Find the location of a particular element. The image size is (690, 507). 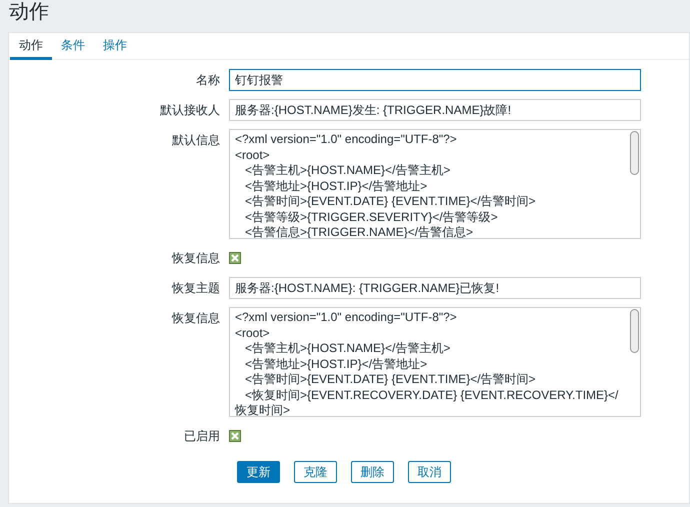

text-field: 服务器:{HOST.NAME}: {TRIGGER.NAME}已恢复! is located at coordinates (435, 288).